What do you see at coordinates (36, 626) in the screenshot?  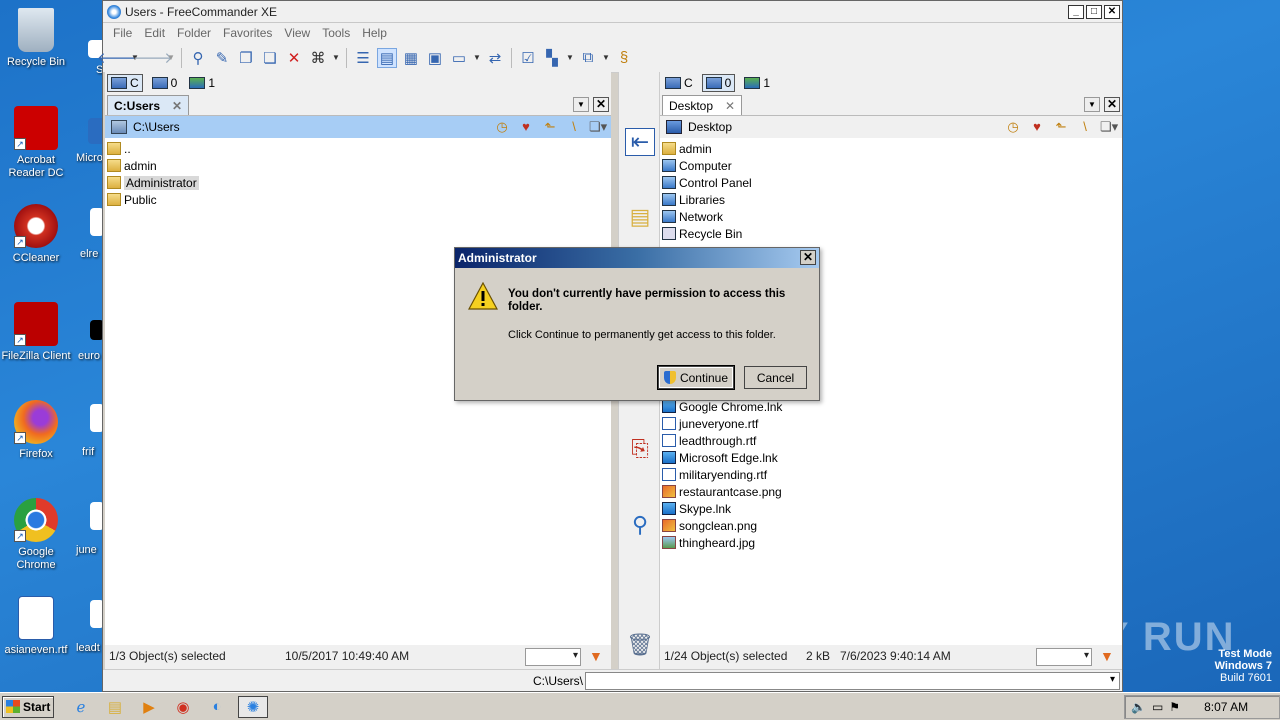 I see `desktop-icon-asianeven: asianeven.rtf` at bounding box center [36, 626].